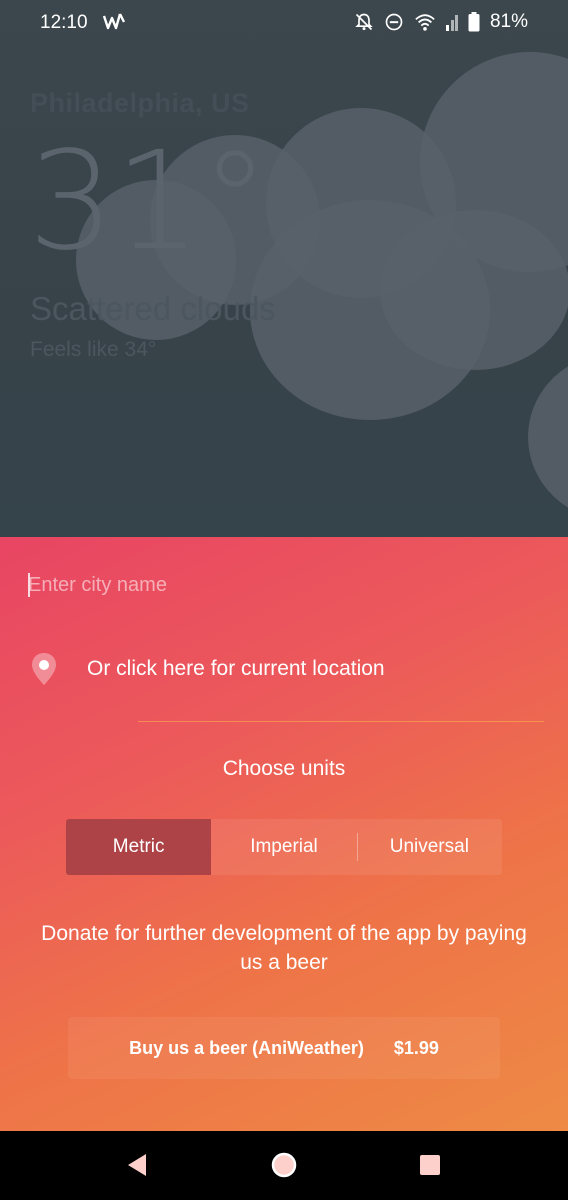 The width and height of the screenshot is (568, 1200). I want to click on units-toggle: Metric Imperial Universal, so click(284, 847).